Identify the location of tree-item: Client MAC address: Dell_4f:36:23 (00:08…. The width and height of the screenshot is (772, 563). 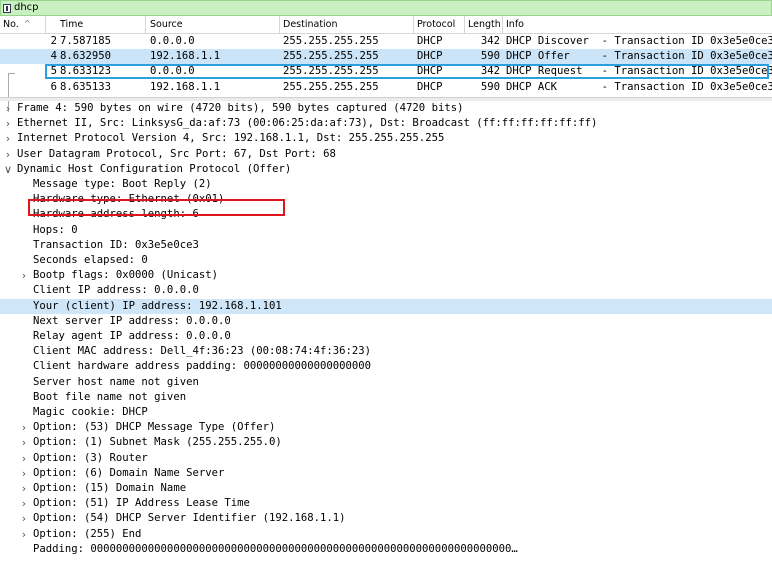
(386, 351).